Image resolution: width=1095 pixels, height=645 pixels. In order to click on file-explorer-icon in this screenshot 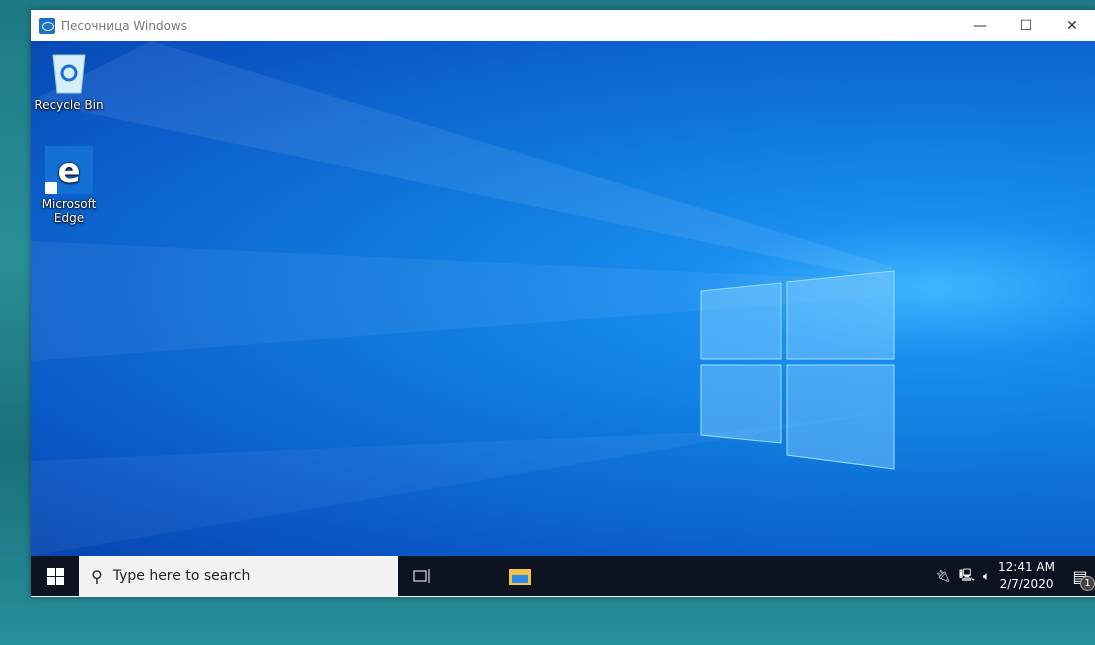, I will do `click(520, 577)`.